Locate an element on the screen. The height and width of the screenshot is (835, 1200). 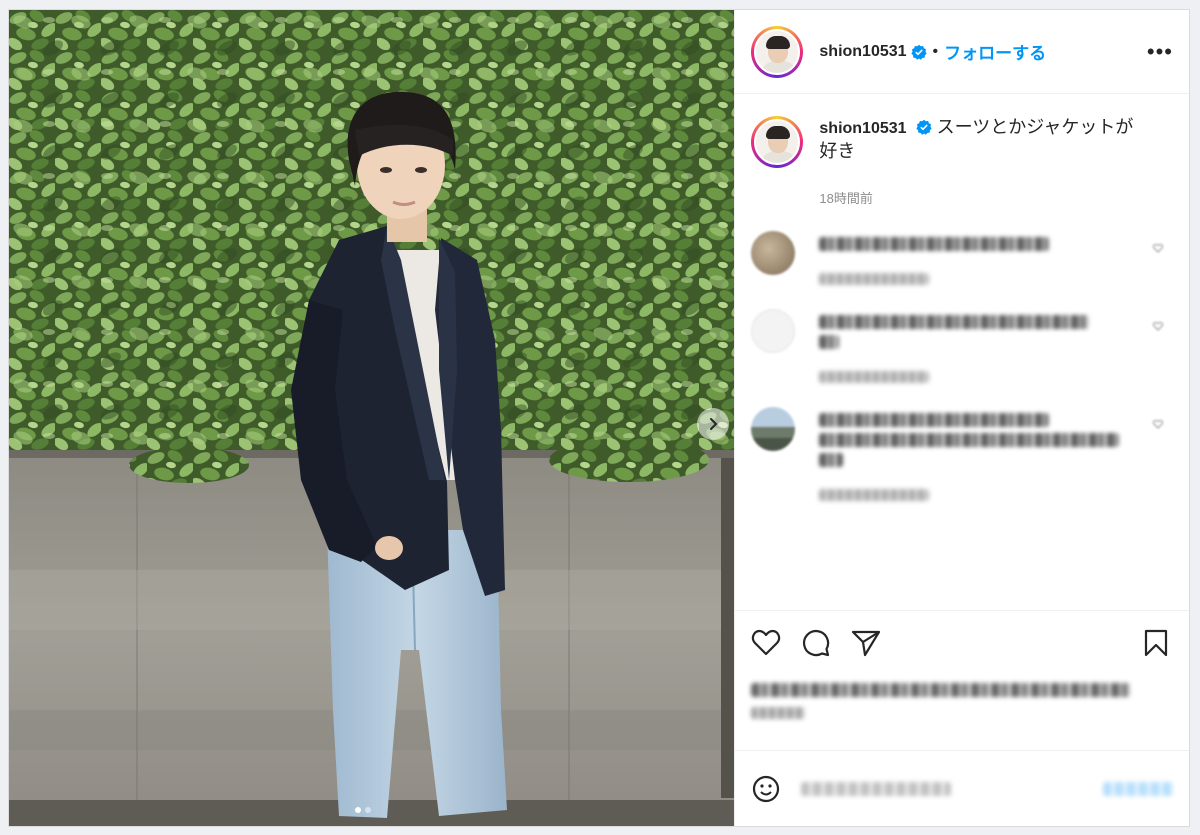
caption-text-block: shion10531 スーツとかジャケットが好き is located at coordinates (984, 142).